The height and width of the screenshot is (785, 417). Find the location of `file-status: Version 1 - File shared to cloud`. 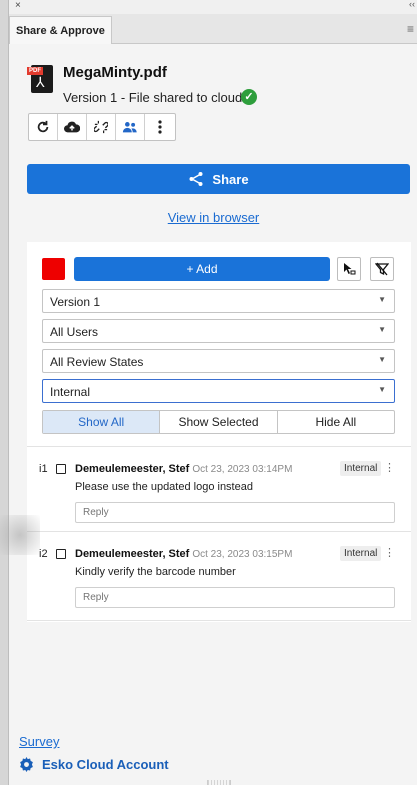

file-status: Version 1 - File shared to cloud is located at coordinates (153, 97).